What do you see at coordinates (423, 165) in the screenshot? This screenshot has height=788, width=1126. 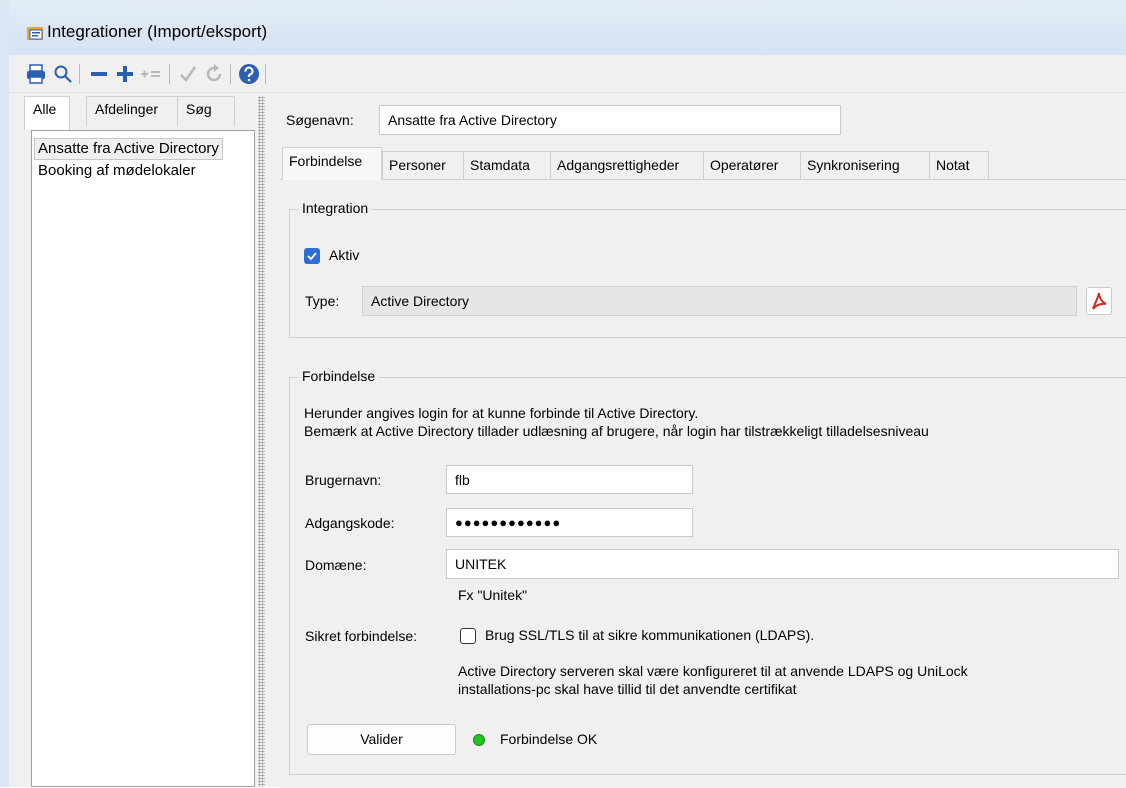 I see `tab-personer: Personer` at bounding box center [423, 165].